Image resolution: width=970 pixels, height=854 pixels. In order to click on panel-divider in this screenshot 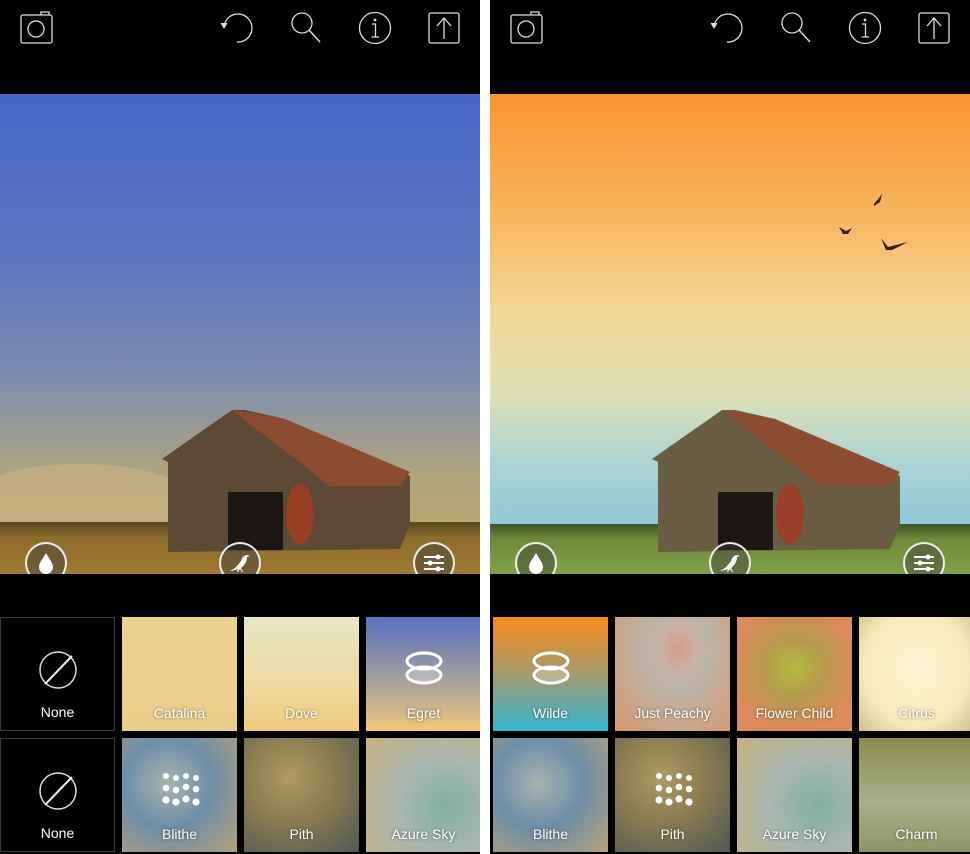, I will do `click(485, 427)`.